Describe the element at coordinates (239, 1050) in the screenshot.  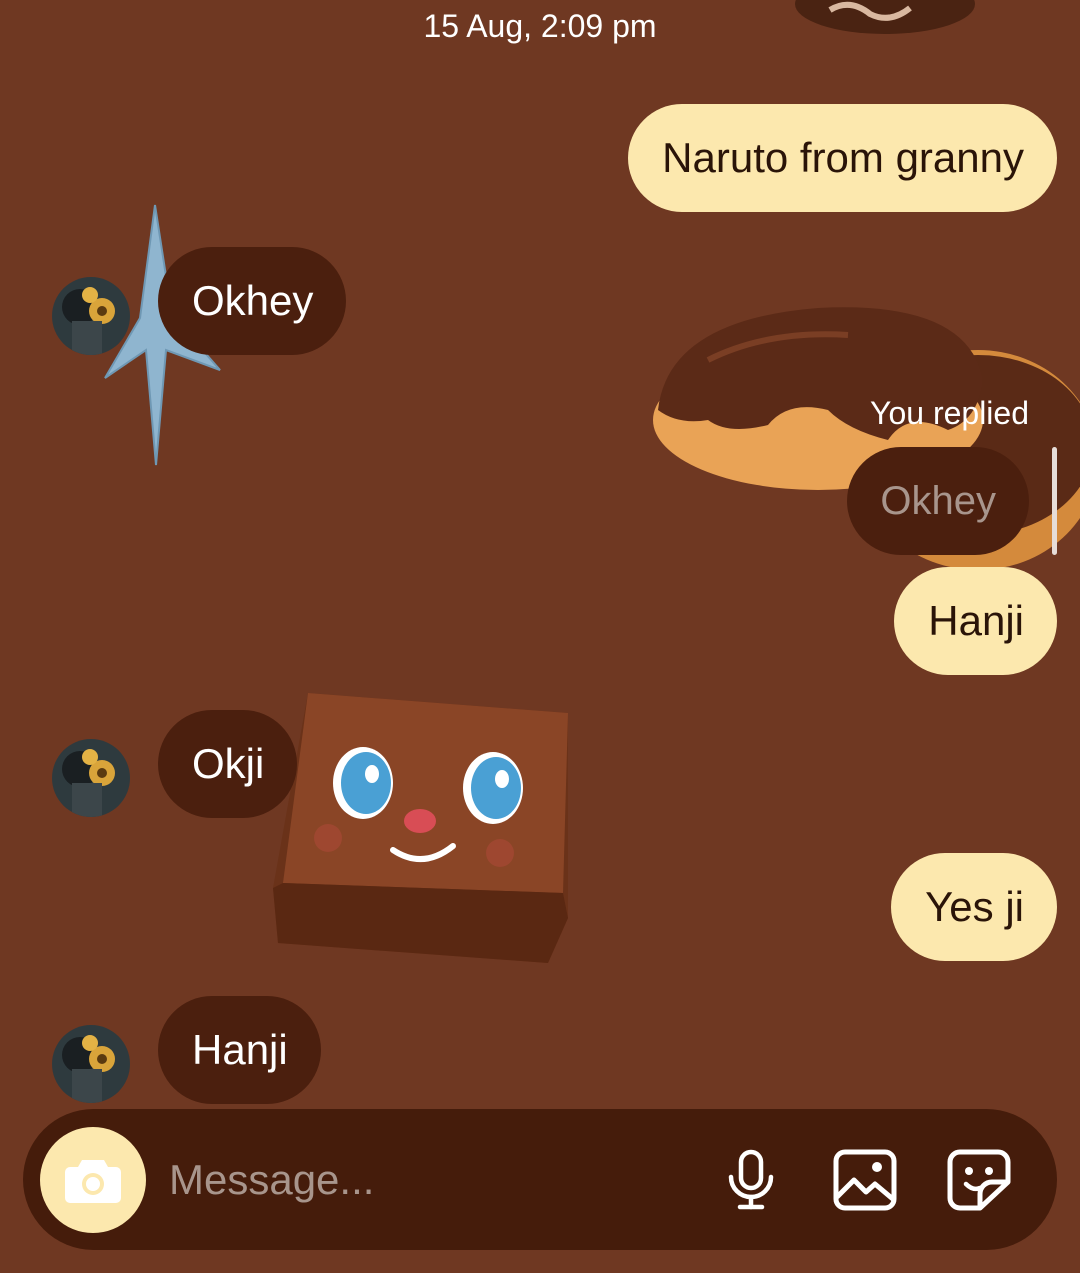
I see `received-message-bubble: Hanji` at that location.